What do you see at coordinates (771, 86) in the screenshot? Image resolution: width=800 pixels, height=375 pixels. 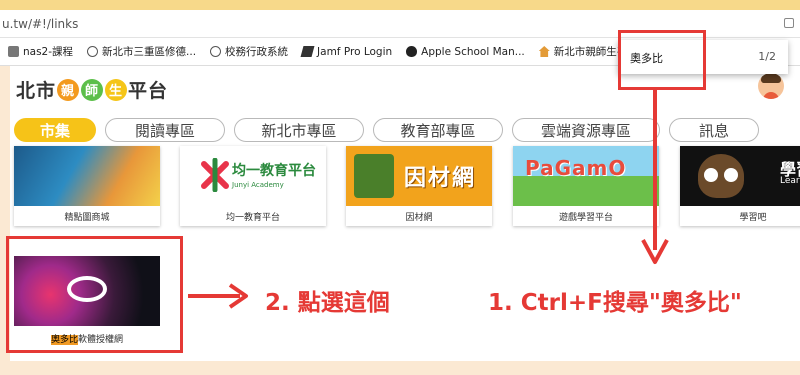 I see `user-avatar` at bounding box center [771, 86].